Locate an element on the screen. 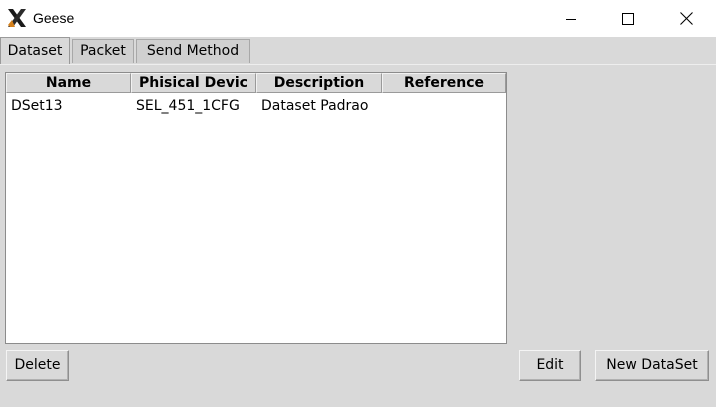 The image size is (716, 407). column-header-physical-device: Phisical Devic is located at coordinates (193, 83).